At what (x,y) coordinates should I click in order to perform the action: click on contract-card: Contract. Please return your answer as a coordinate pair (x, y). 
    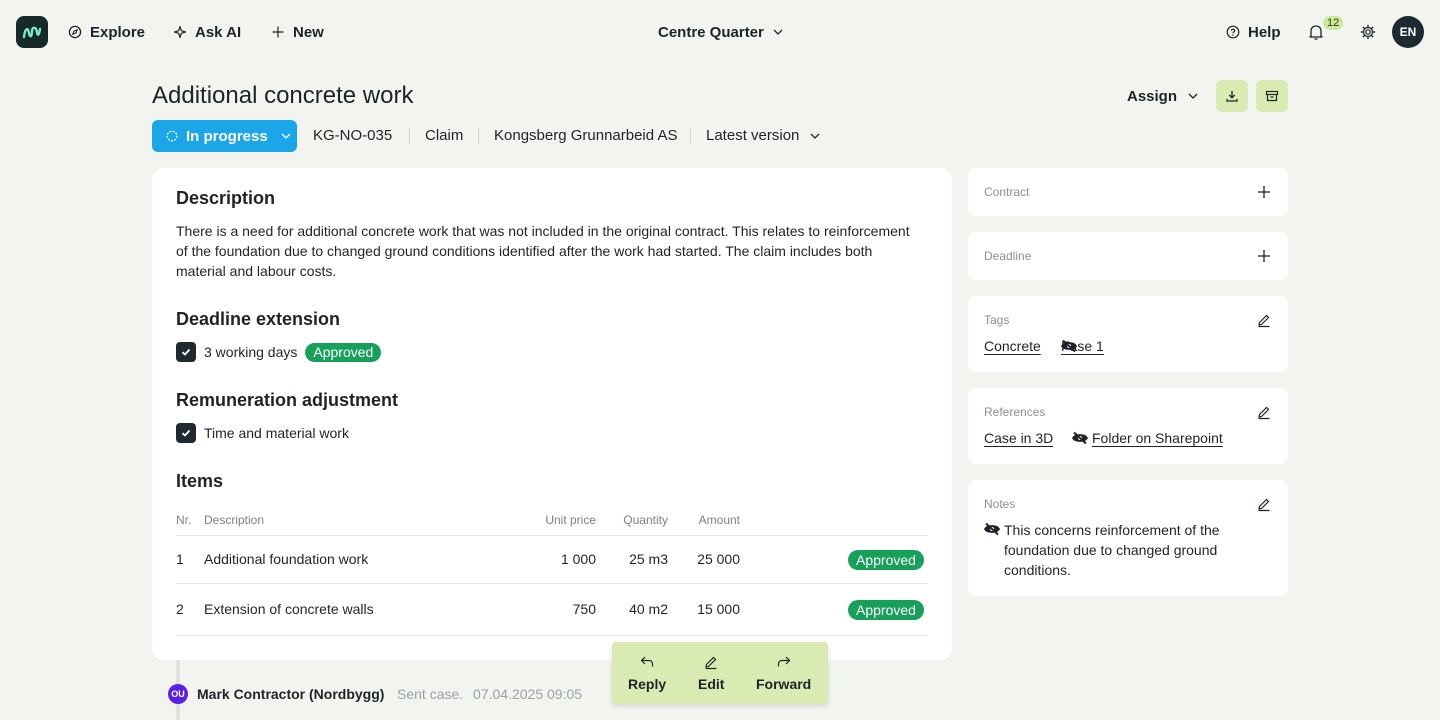
    Looking at the image, I should click on (1128, 192).